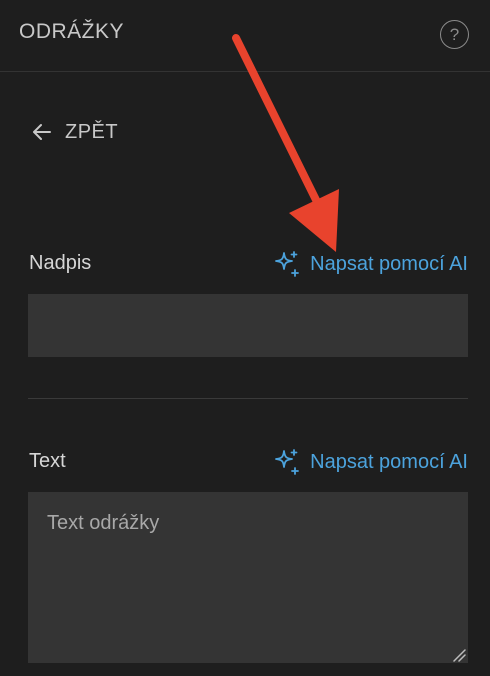  What do you see at coordinates (47, 461) in the screenshot?
I see `text-label: Text` at bounding box center [47, 461].